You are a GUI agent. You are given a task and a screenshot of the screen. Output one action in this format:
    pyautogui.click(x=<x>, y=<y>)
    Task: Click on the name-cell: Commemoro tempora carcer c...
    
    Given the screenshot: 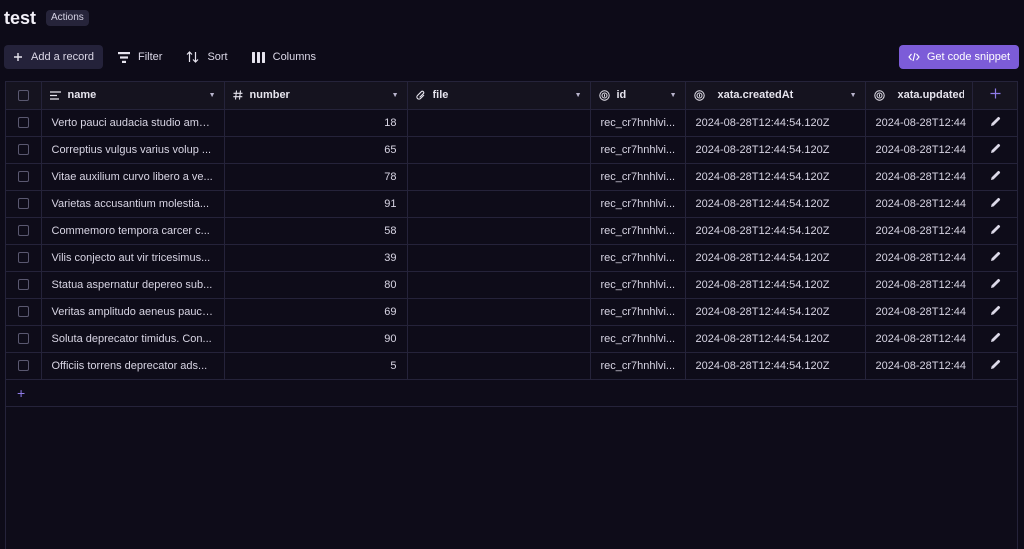 What is the action you would take?
    pyautogui.click(x=133, y=231)
    